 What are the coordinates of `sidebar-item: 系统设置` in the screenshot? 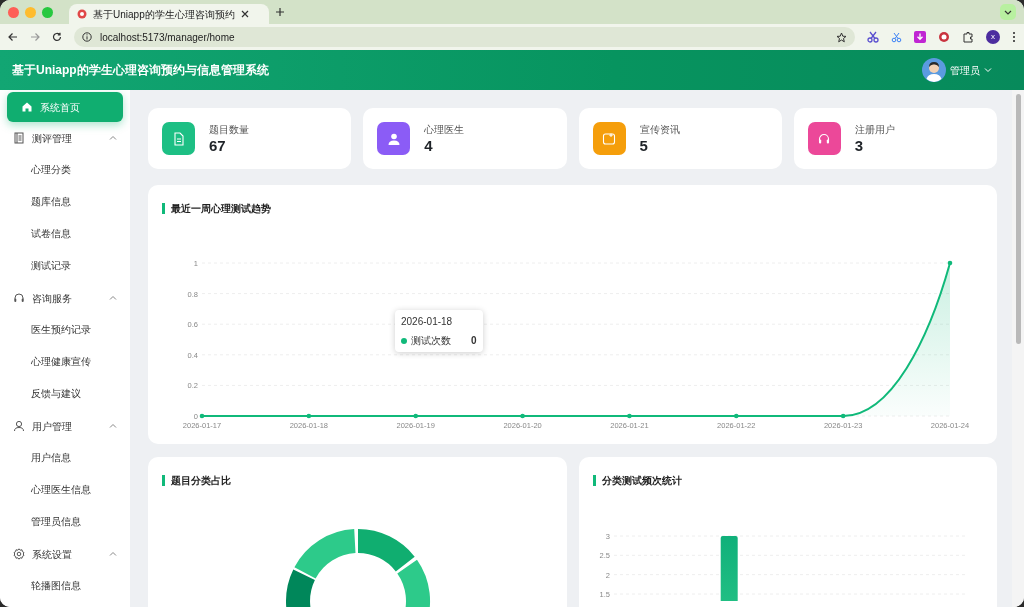 It's located at (65, 554).